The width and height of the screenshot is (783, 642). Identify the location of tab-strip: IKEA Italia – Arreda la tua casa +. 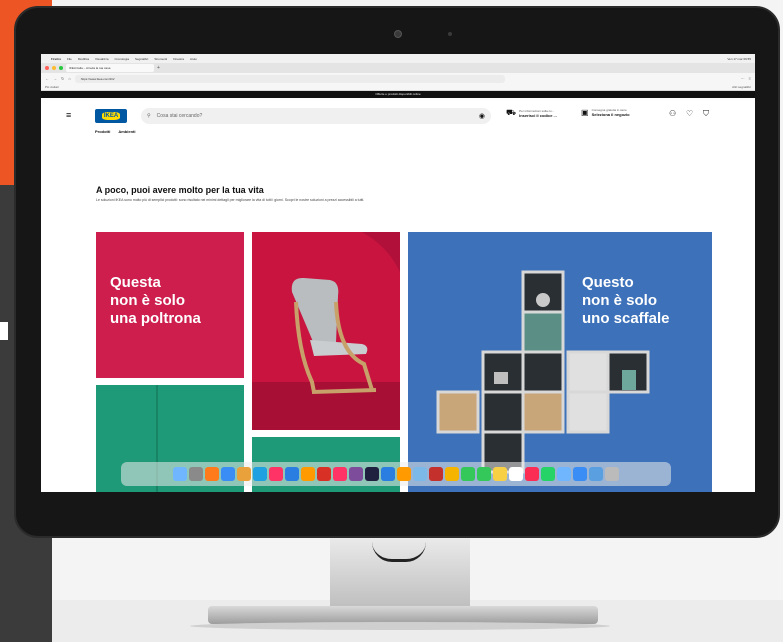
(398, 68).